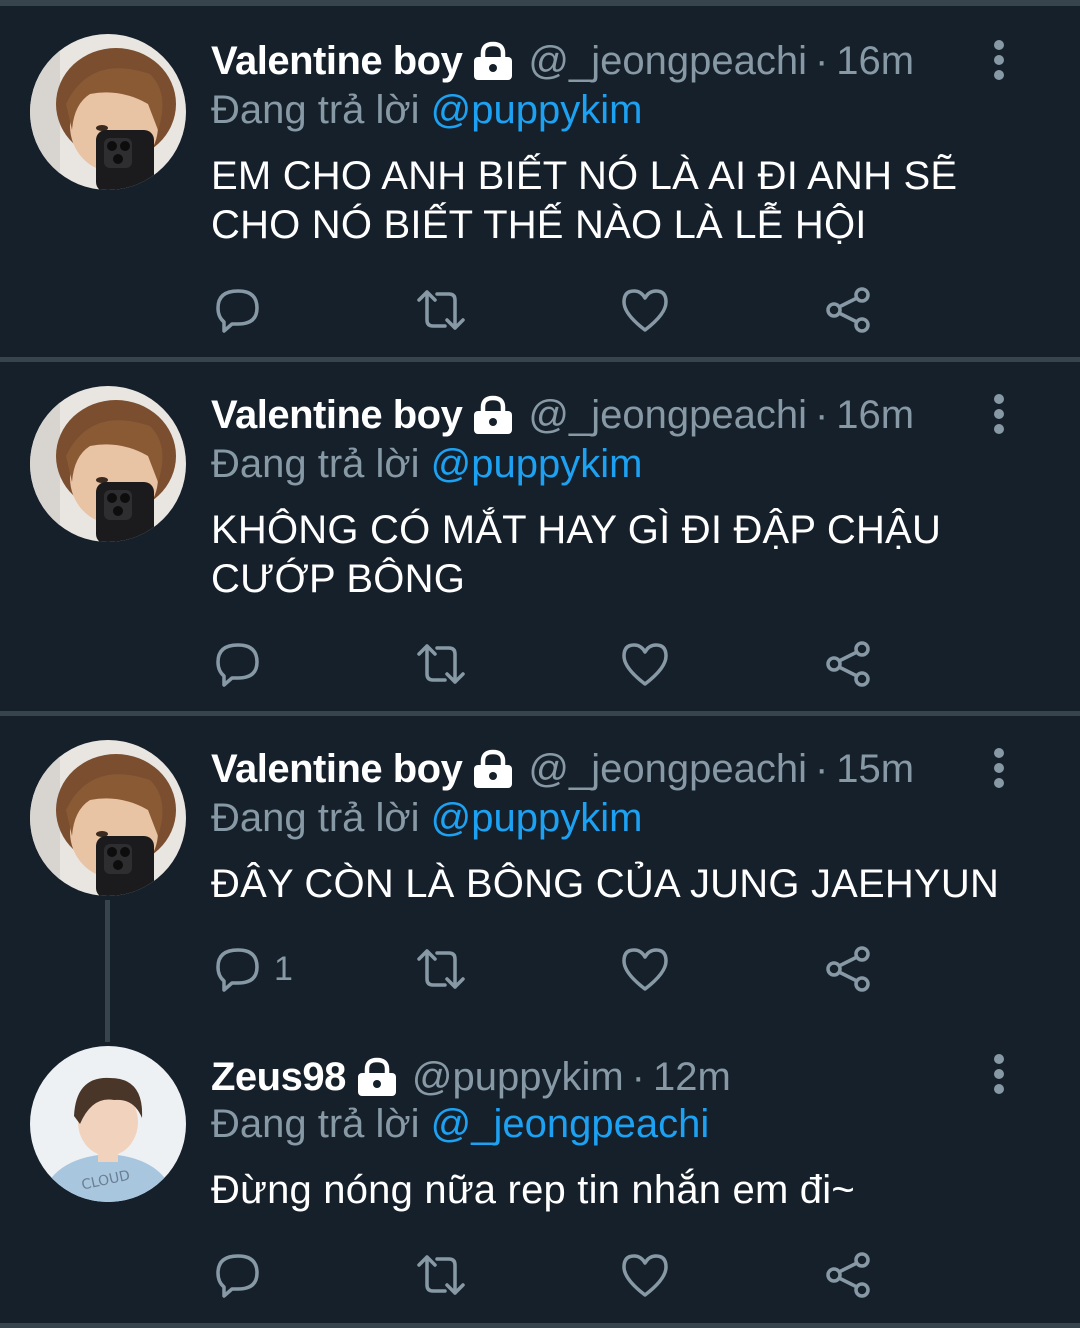  I want to click on user-handle: @puppykim, so click(518, 1077).